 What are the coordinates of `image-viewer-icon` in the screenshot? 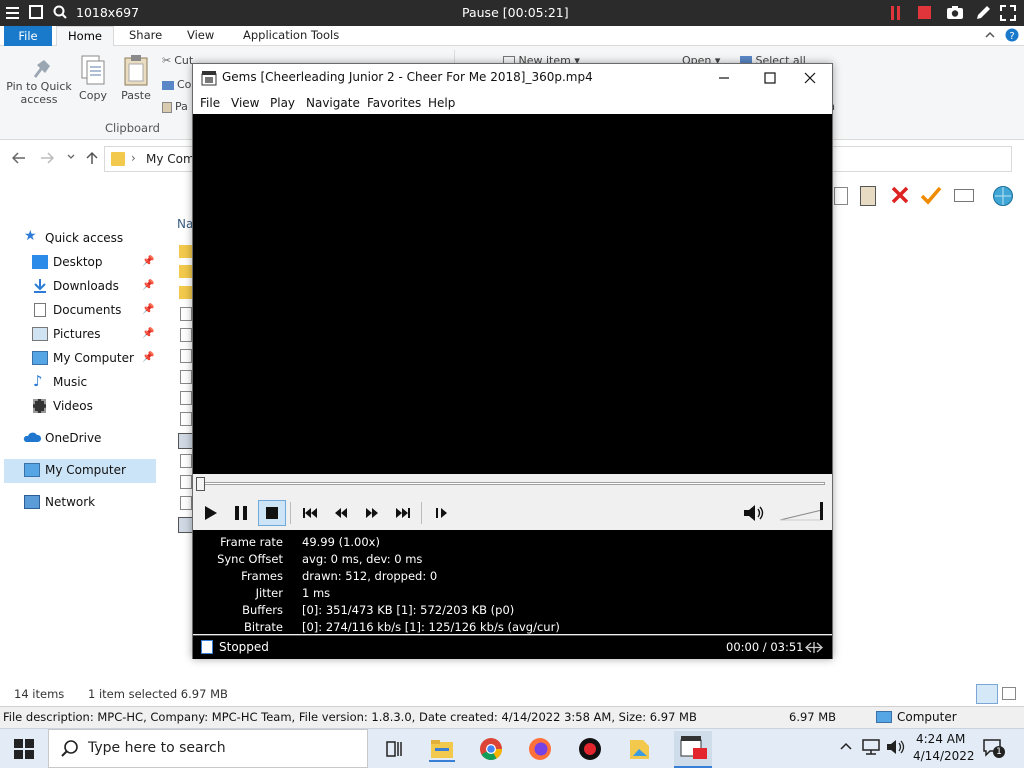 It's located at (640, 749).